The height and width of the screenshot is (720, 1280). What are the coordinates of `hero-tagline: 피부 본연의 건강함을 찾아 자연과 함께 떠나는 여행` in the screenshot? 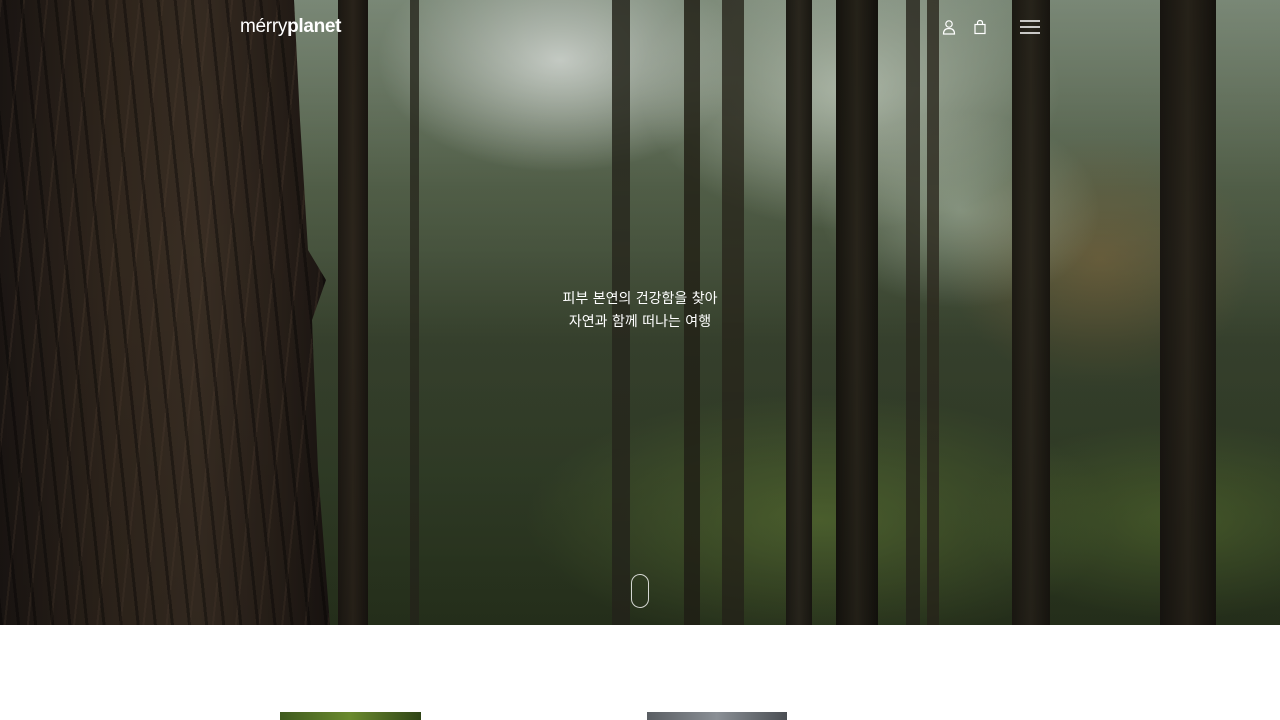 It's located at (640, 311).